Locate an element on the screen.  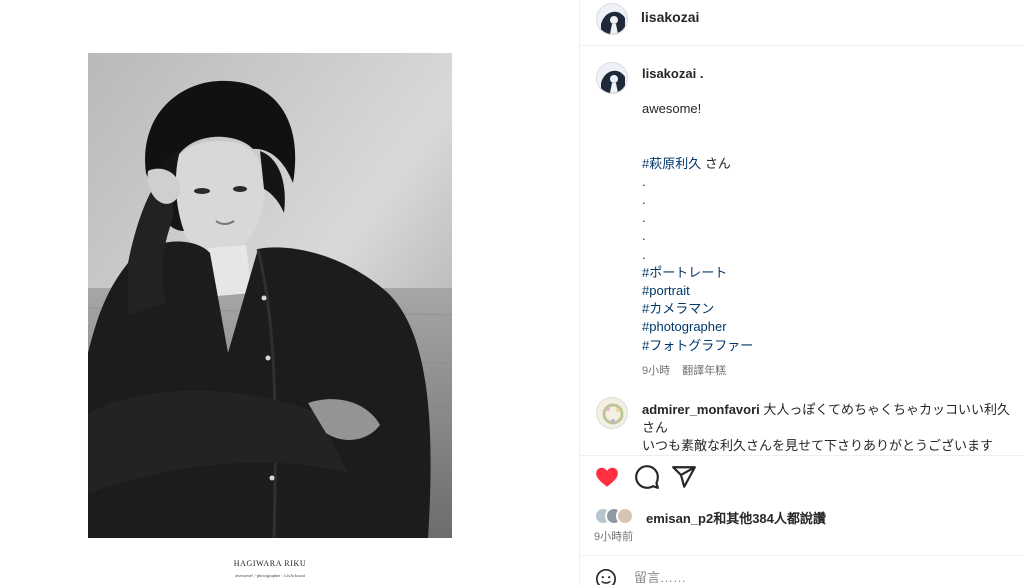
post-author: lisakozai . is located at coordinates (672, 73).